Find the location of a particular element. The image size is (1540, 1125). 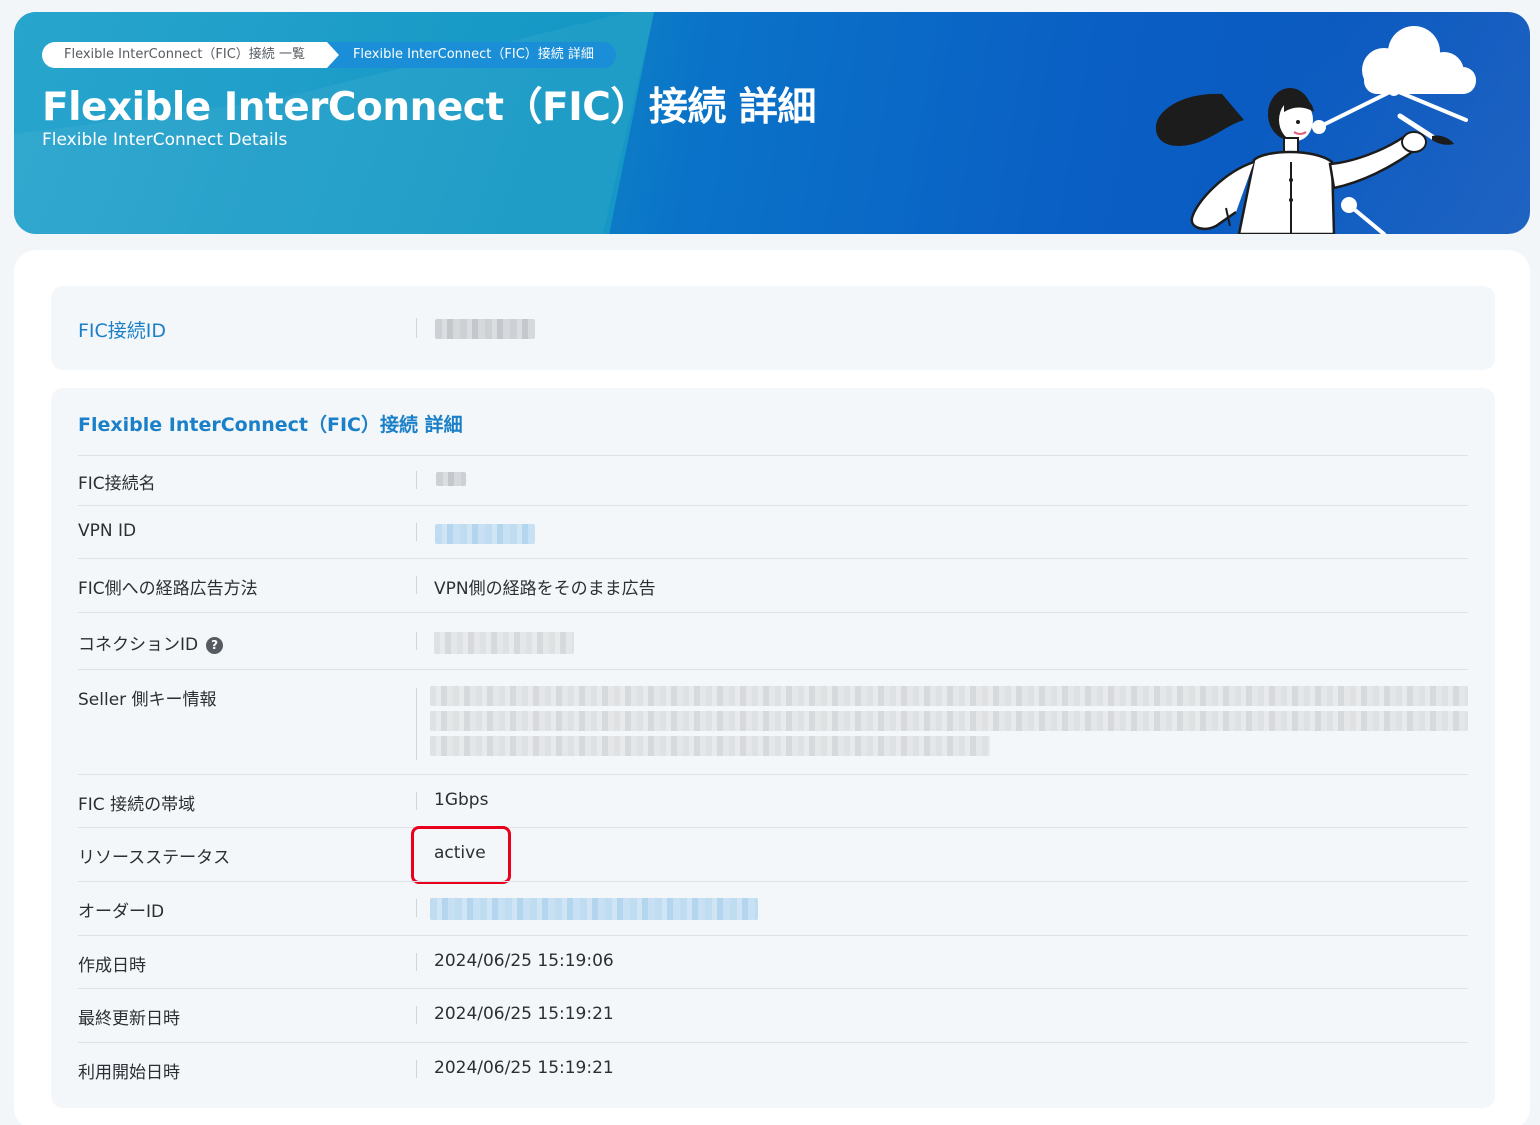

fic-connection-id-value-redacted is located at coordinates (485, 329).